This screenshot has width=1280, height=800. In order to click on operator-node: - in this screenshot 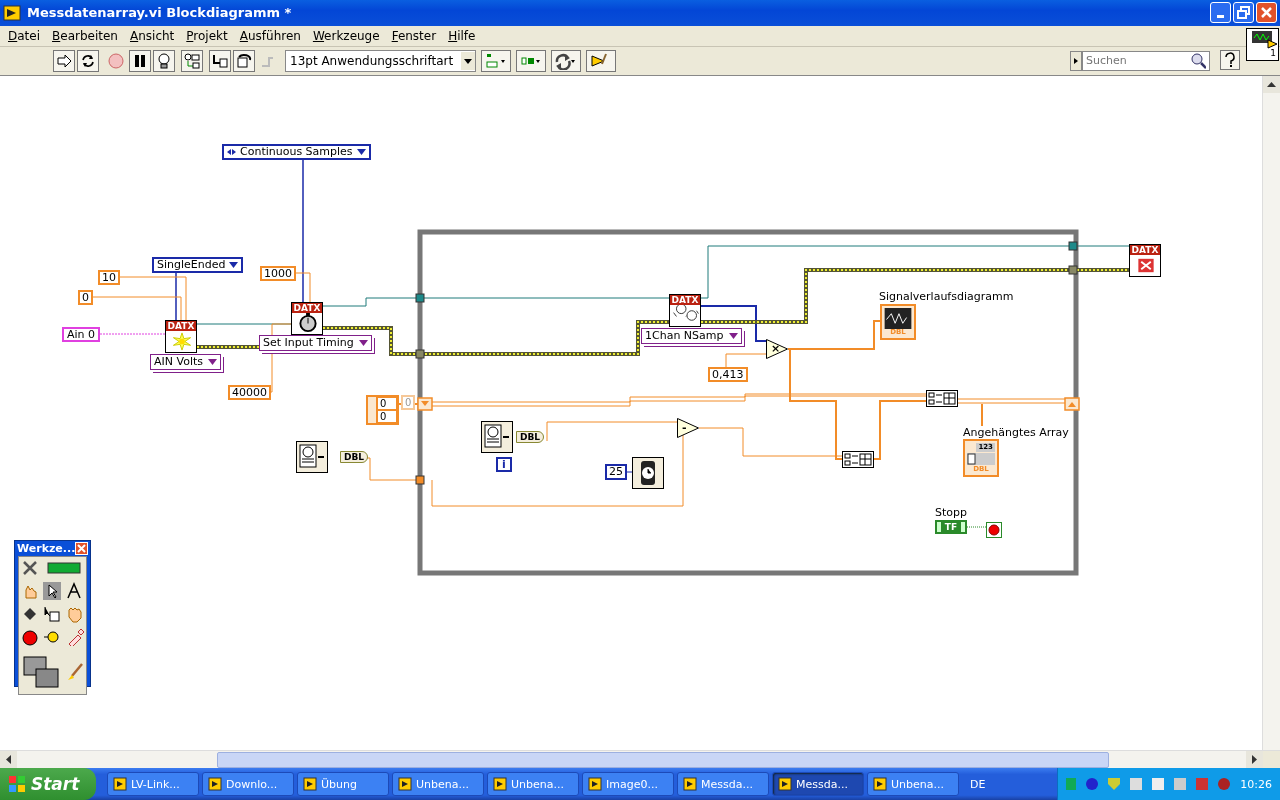, I will do `click(688, 427)`.